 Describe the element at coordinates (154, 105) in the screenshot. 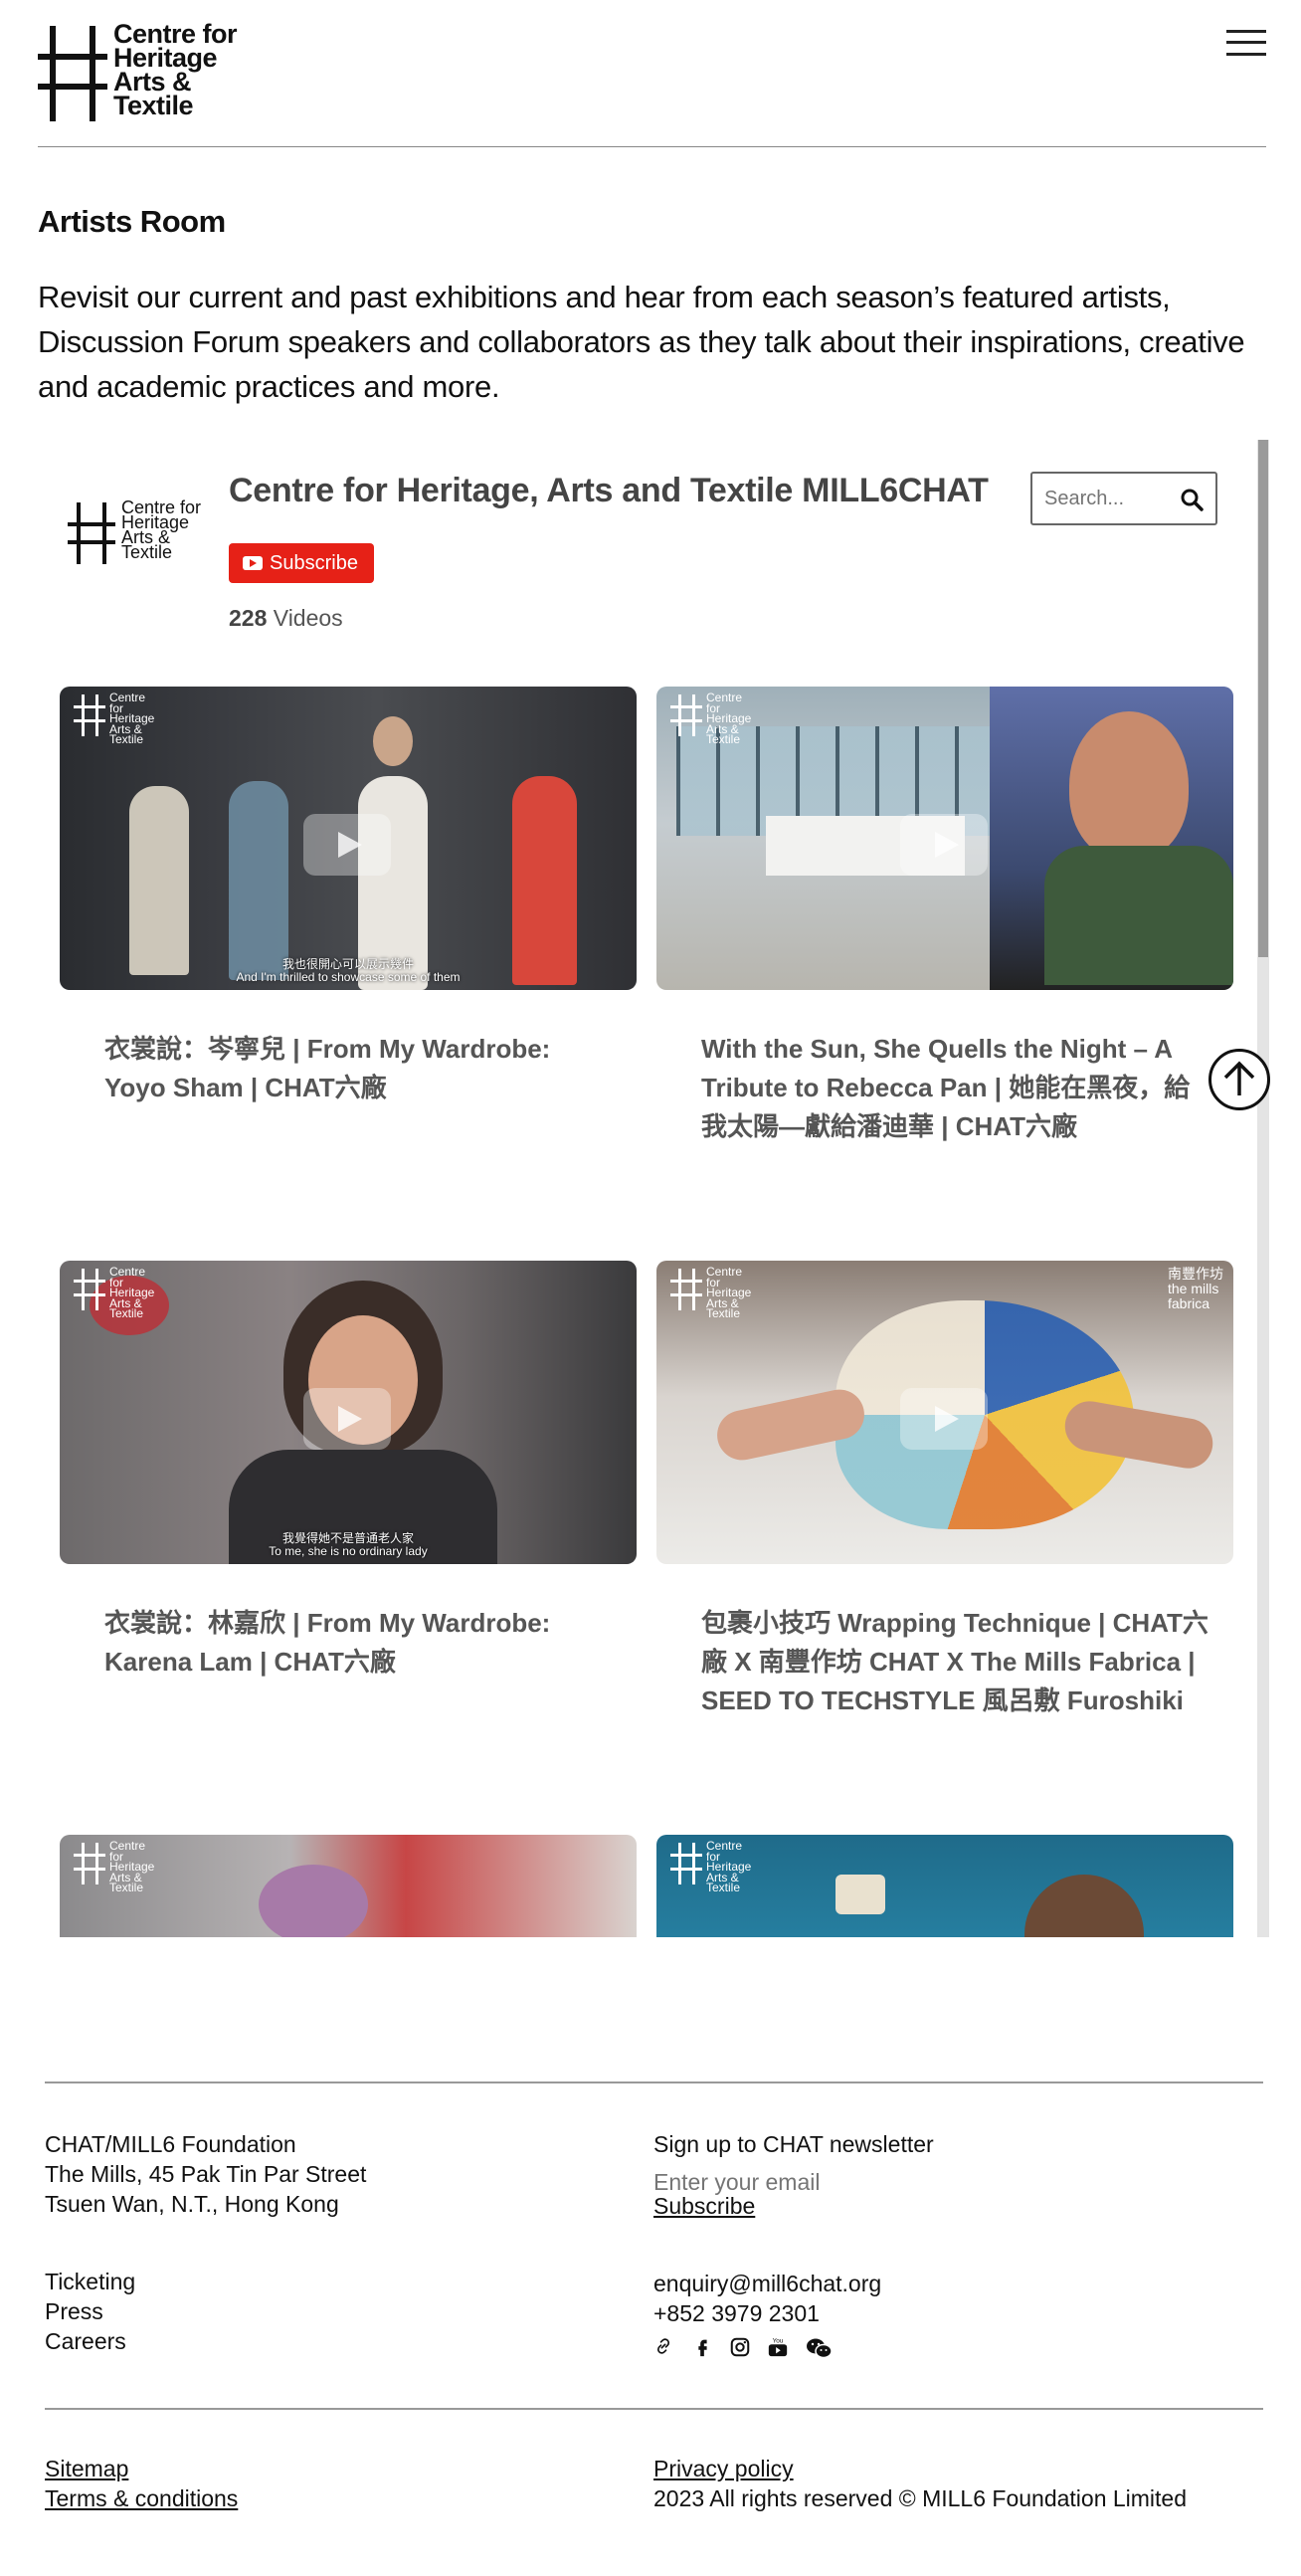

I see `logo-line: Textile` at that location.